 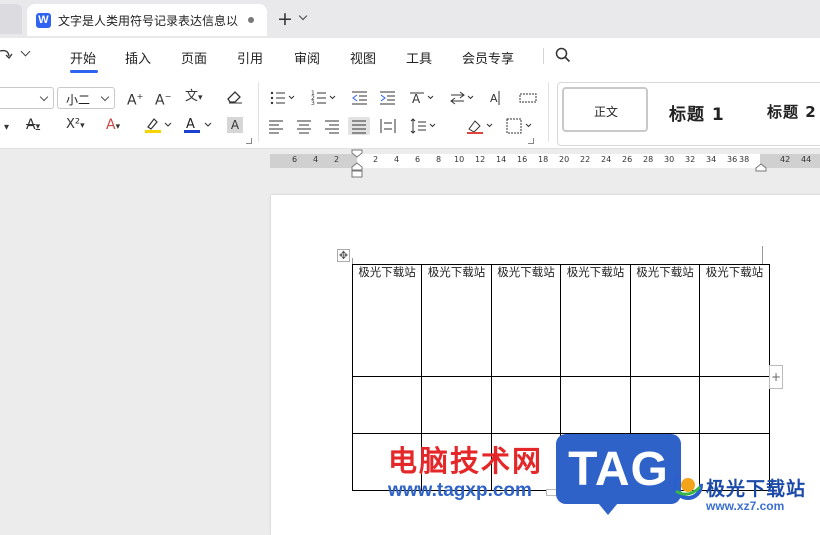 I want to click on menu-home: 开始, so click(x=83, y=57).